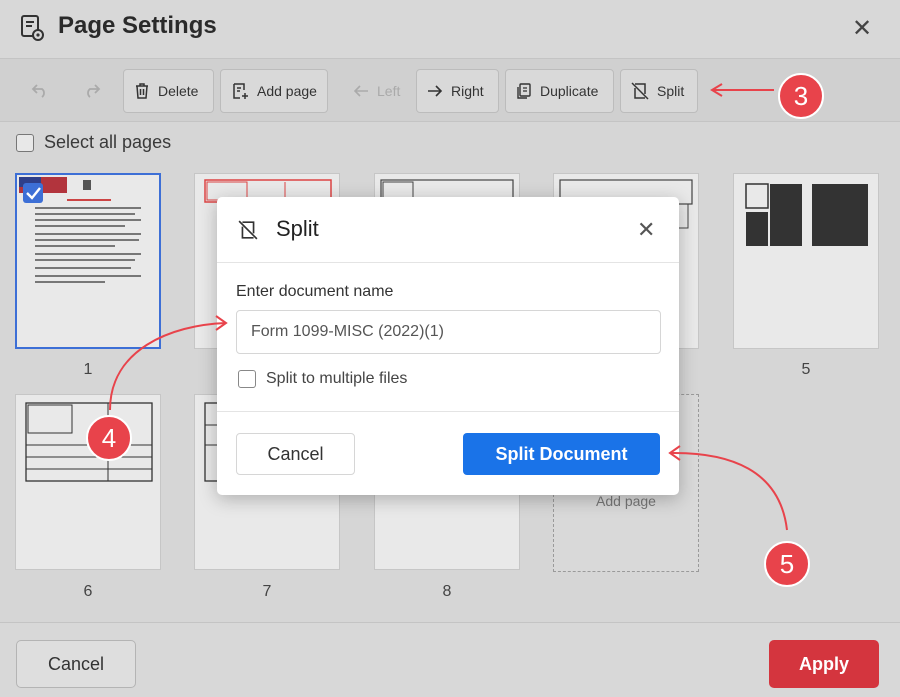 The width and height of the screenshot is (900, 697). Describe the element at coordinates (375, 91) in the screenshot. I see `move-left-button: Left` at that location.